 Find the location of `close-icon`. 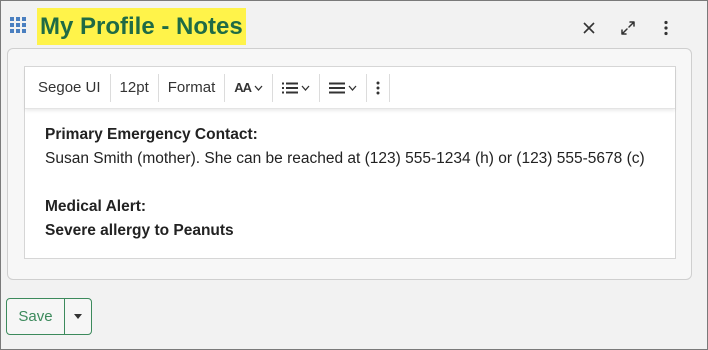

close-icon is located at coordinates (589, 28).